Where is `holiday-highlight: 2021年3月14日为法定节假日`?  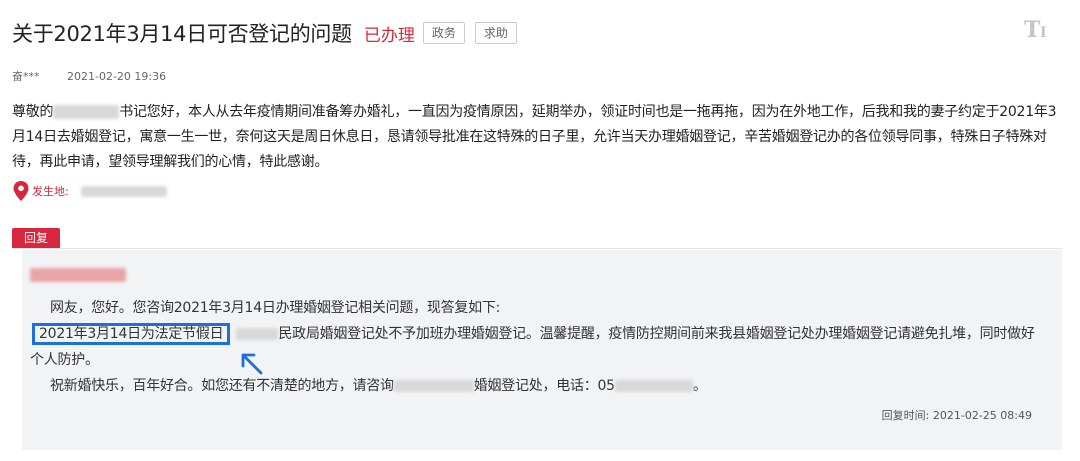 holiday-highlight: 2021年3月14日为法定节假日 is located at coordinates (131, 334).